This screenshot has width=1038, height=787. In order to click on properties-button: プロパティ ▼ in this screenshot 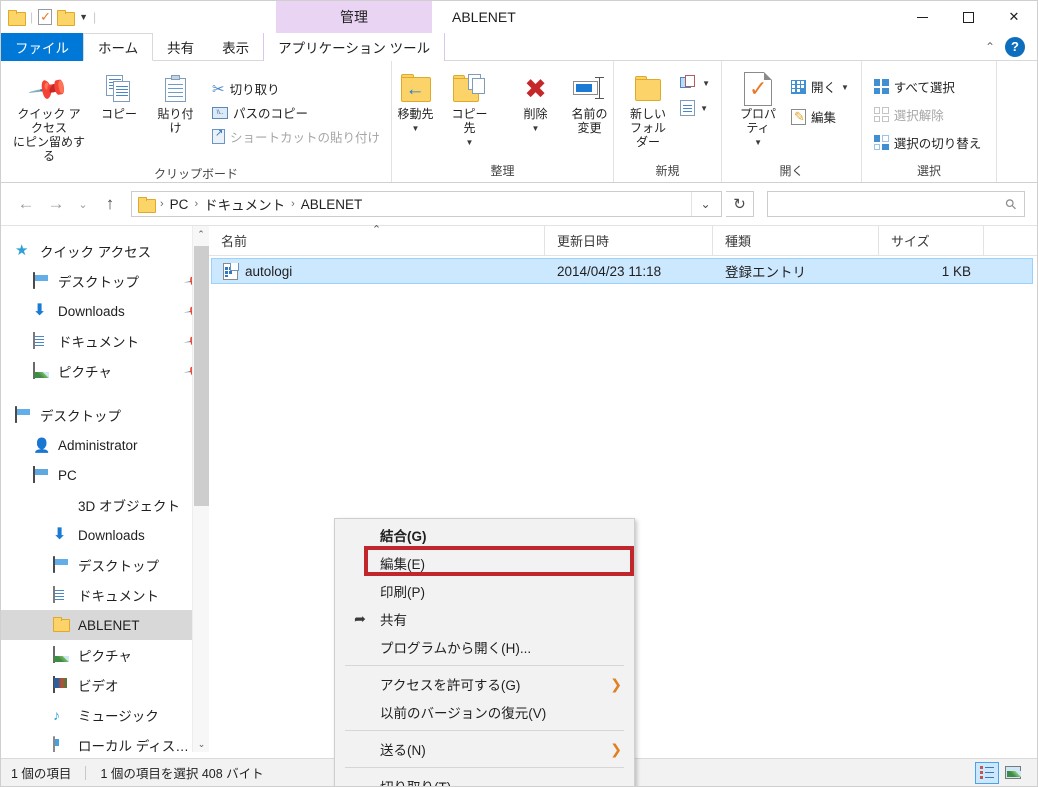, I will do `click(758, 110)`.